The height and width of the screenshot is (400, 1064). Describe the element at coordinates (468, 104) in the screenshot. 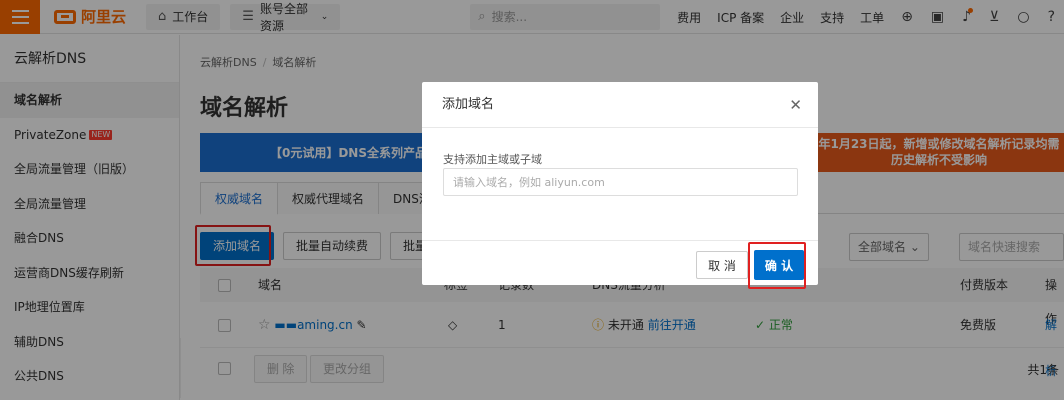

I see `dialog-title: 添加域名` at that location.